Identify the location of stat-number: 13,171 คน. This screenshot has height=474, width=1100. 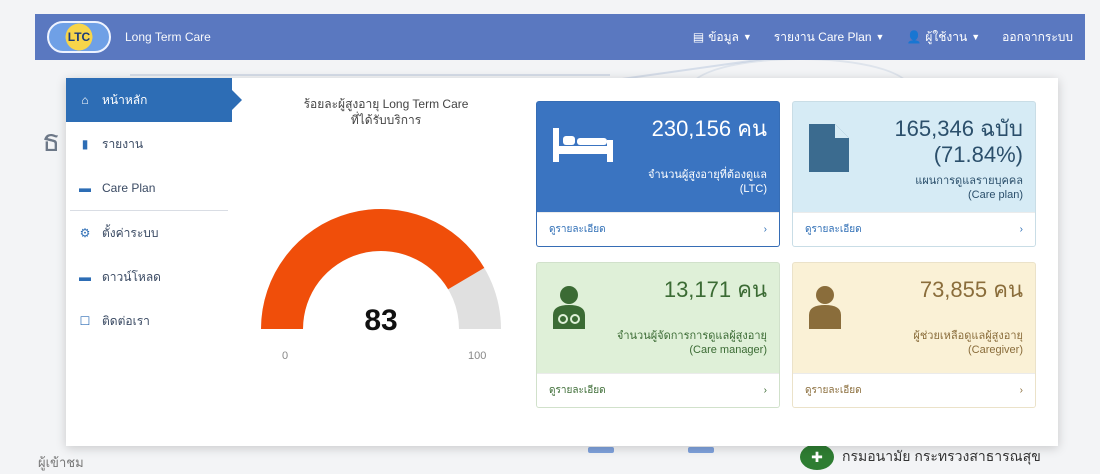
(715, 289).